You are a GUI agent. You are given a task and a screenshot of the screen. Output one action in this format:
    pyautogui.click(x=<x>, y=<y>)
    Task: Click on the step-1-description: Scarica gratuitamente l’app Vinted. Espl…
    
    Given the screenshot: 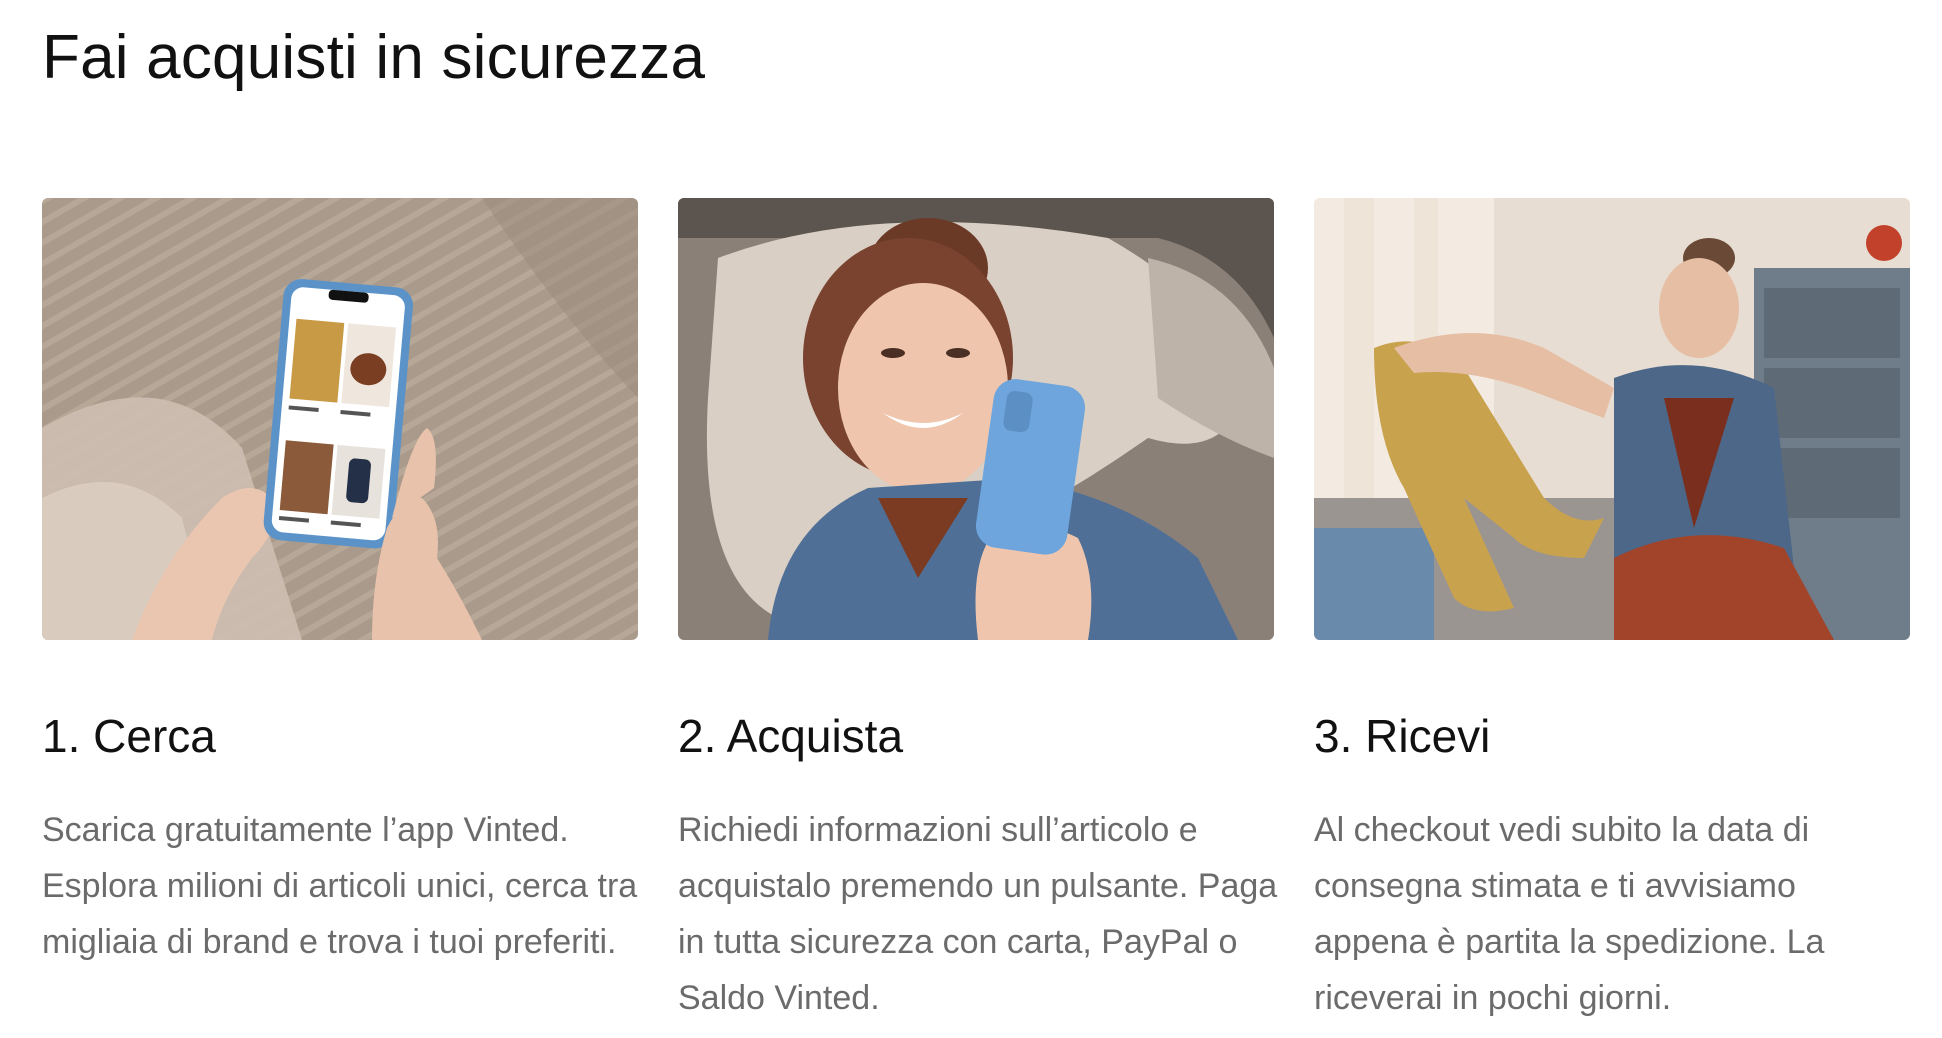 What is the action you would take?
    pyautogui.click(x=340, y=886)
    